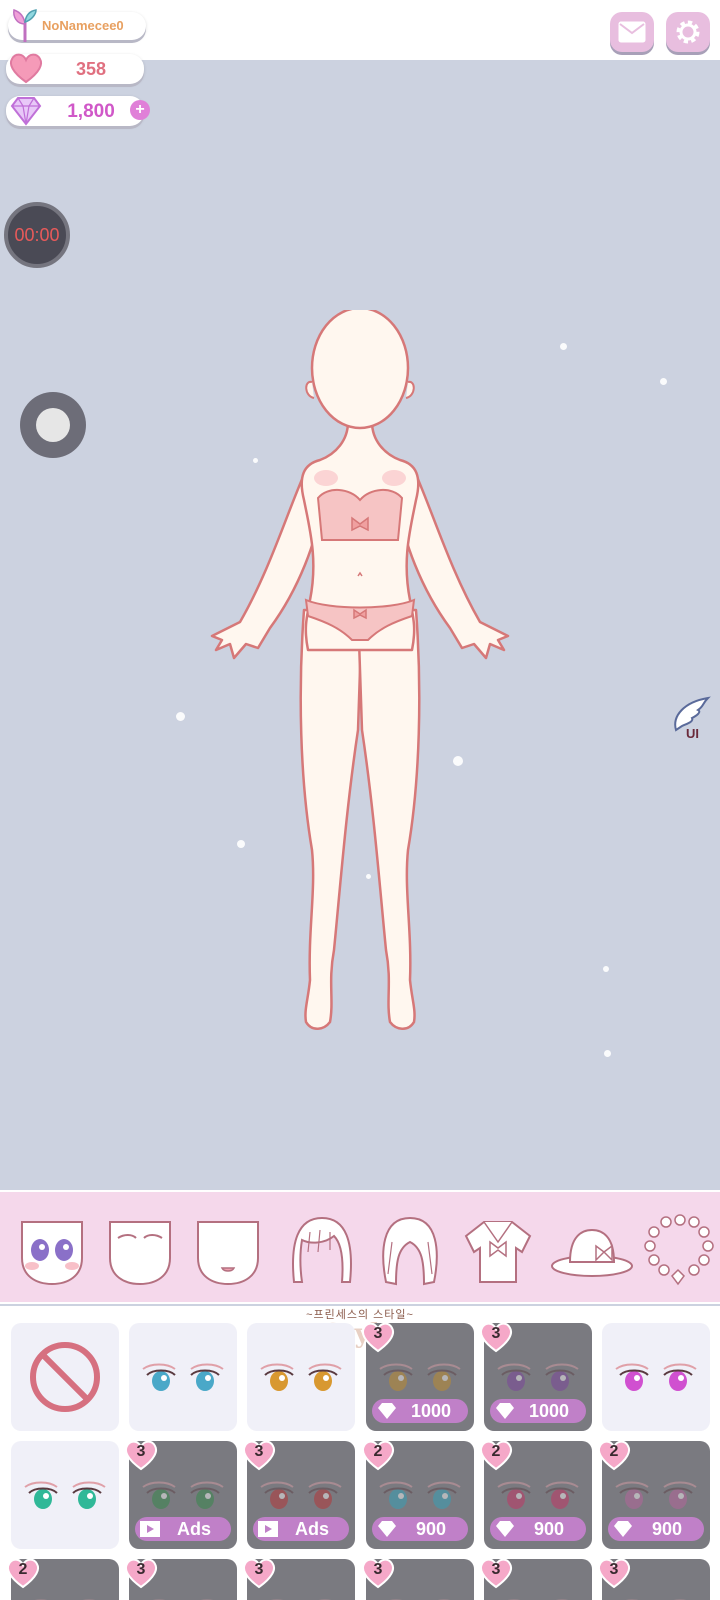 The image size is (720, 1600). I want to click on category-hats, so click(592, 1250).